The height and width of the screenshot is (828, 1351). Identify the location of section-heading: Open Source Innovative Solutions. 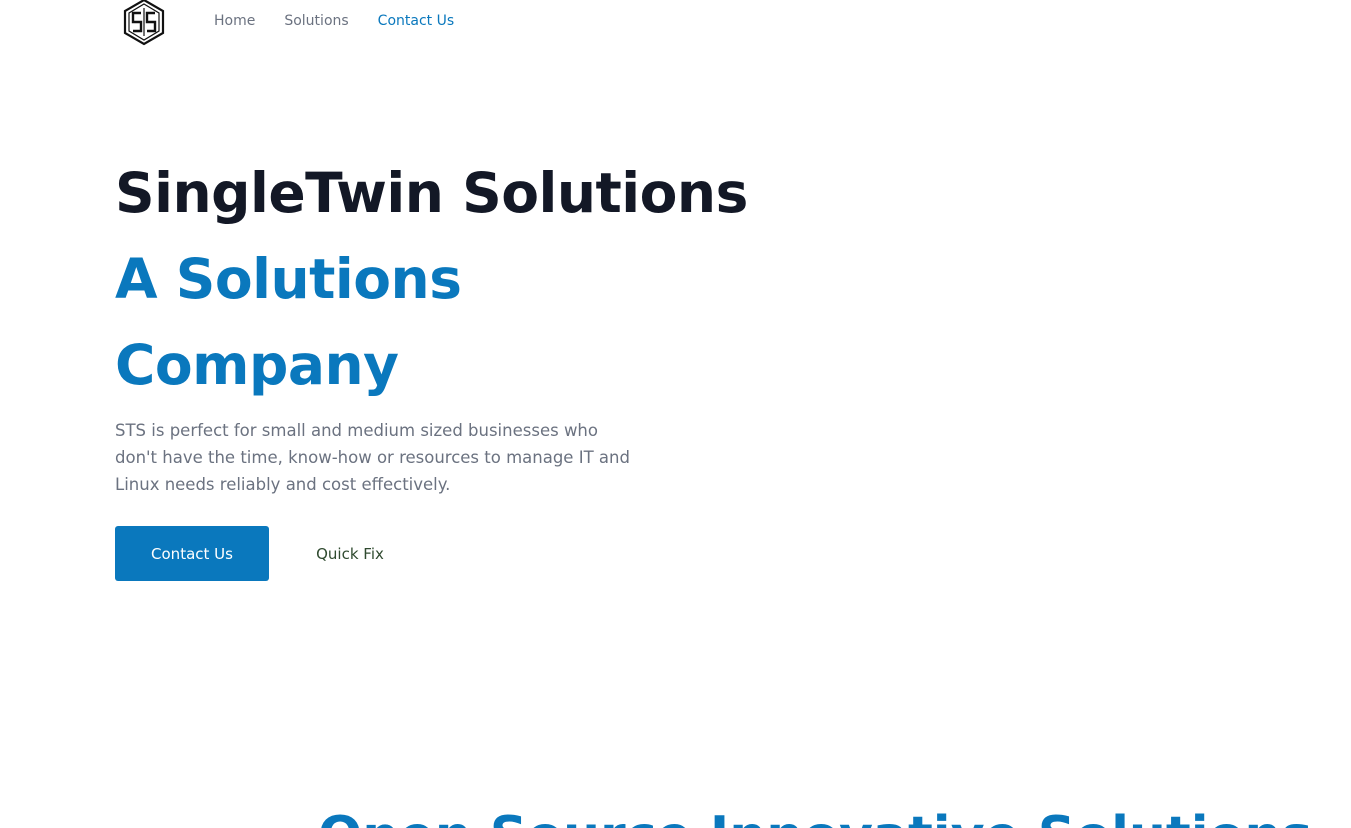
(815, 817).